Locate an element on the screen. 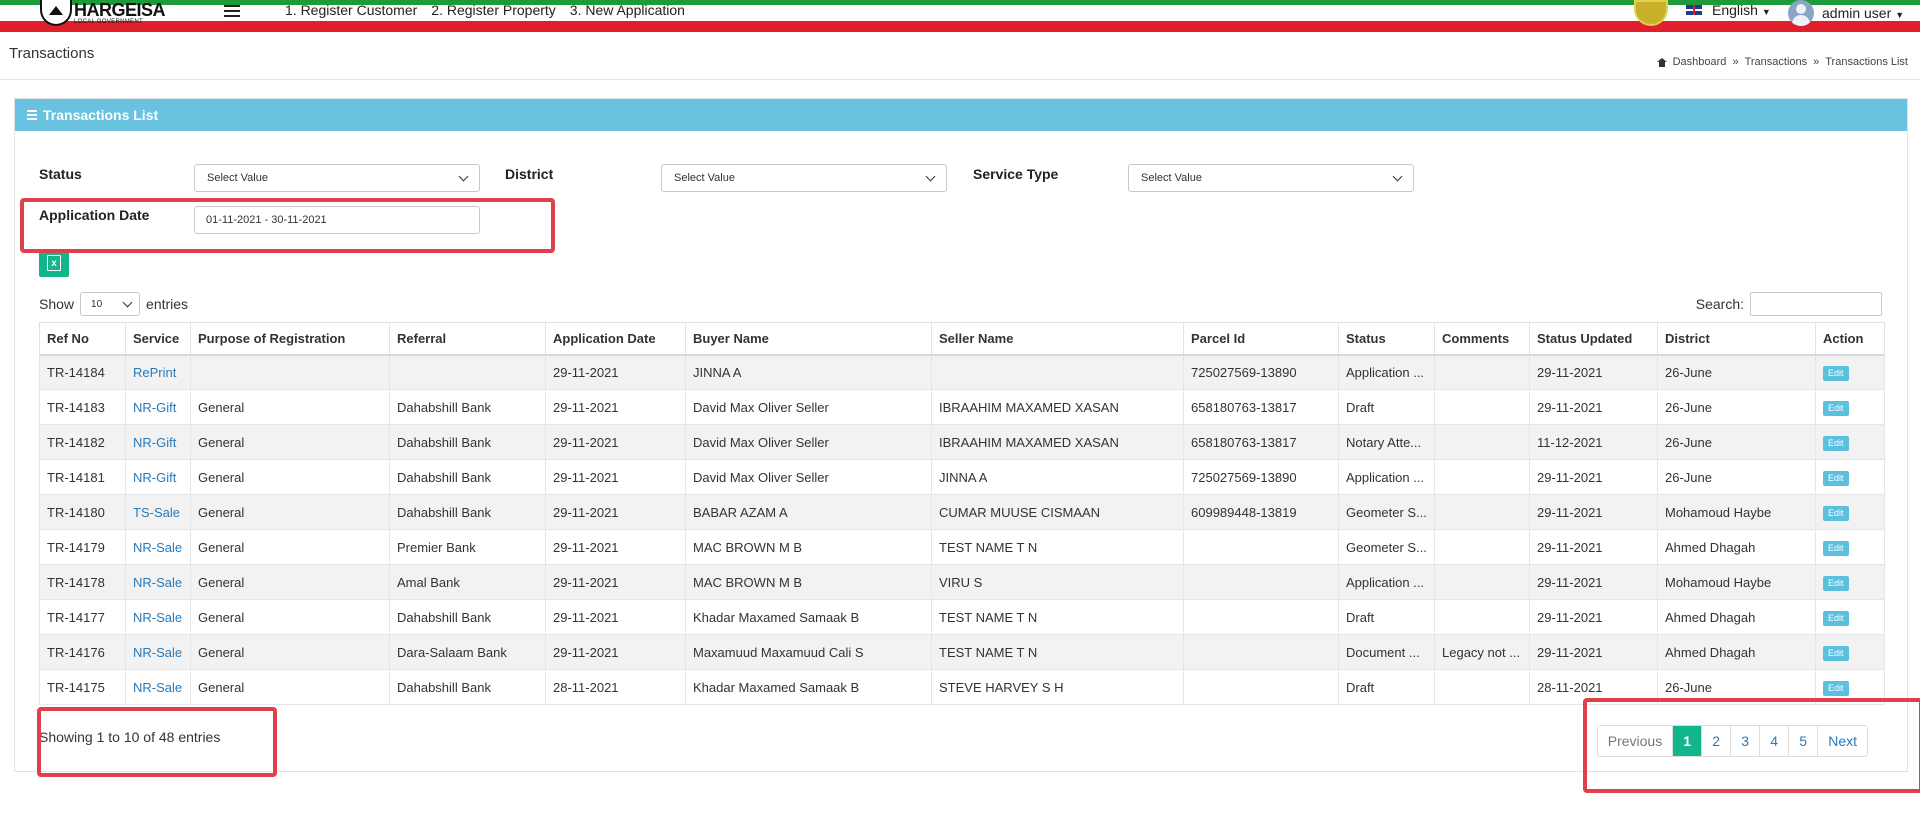  cell-referral: Dahabshill Bank is located at coordinates (467, 442).